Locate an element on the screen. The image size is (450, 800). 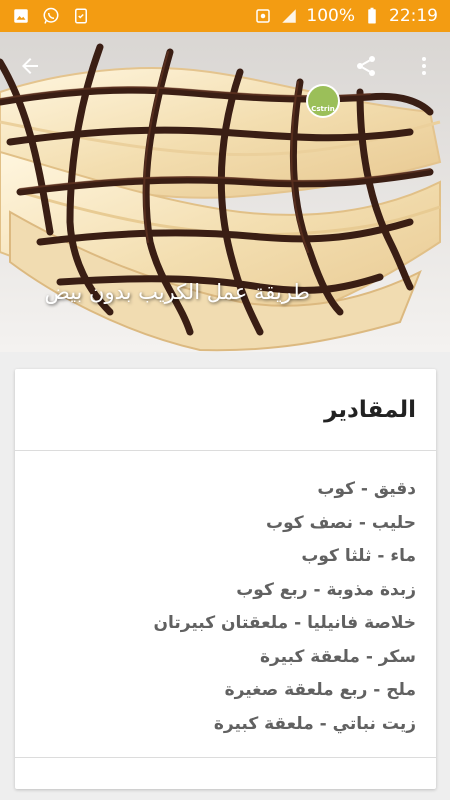
ingredient-item: ماء - ثلثا كوب is located at coordinates (358, 556).